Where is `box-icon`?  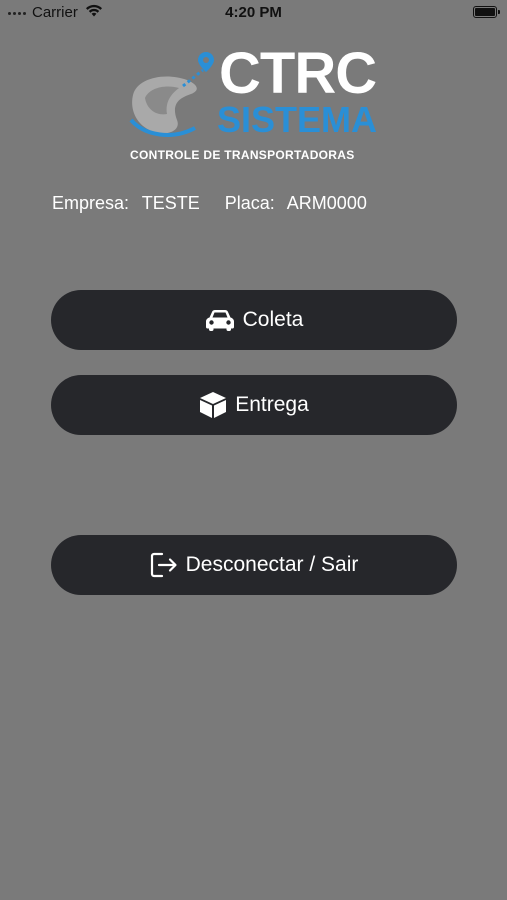 box-icon is located at coordinates (213, 405).